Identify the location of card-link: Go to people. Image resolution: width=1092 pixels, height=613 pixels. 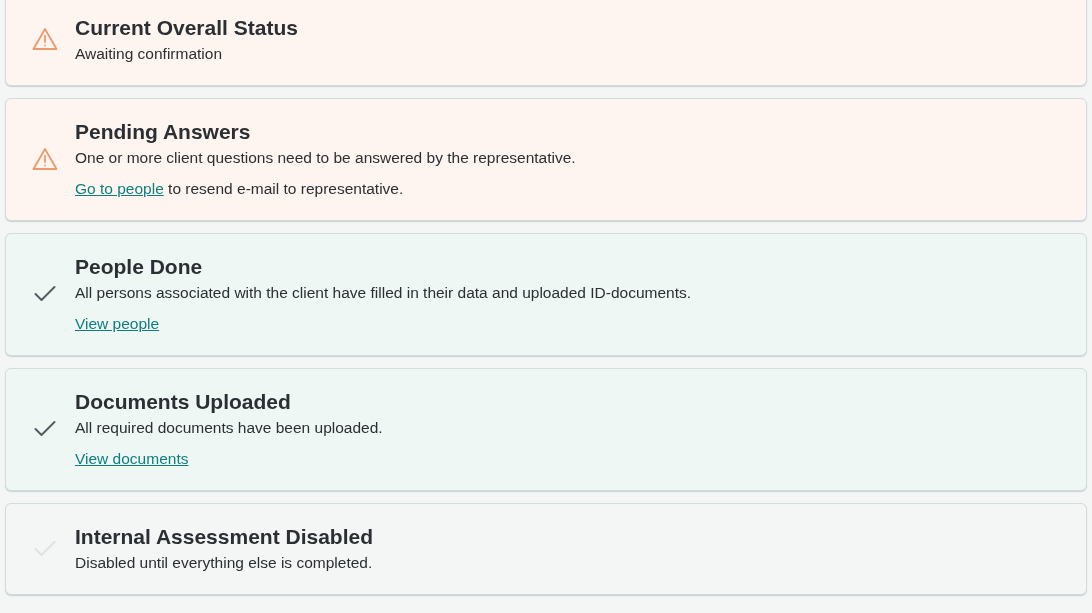
(119, 189).